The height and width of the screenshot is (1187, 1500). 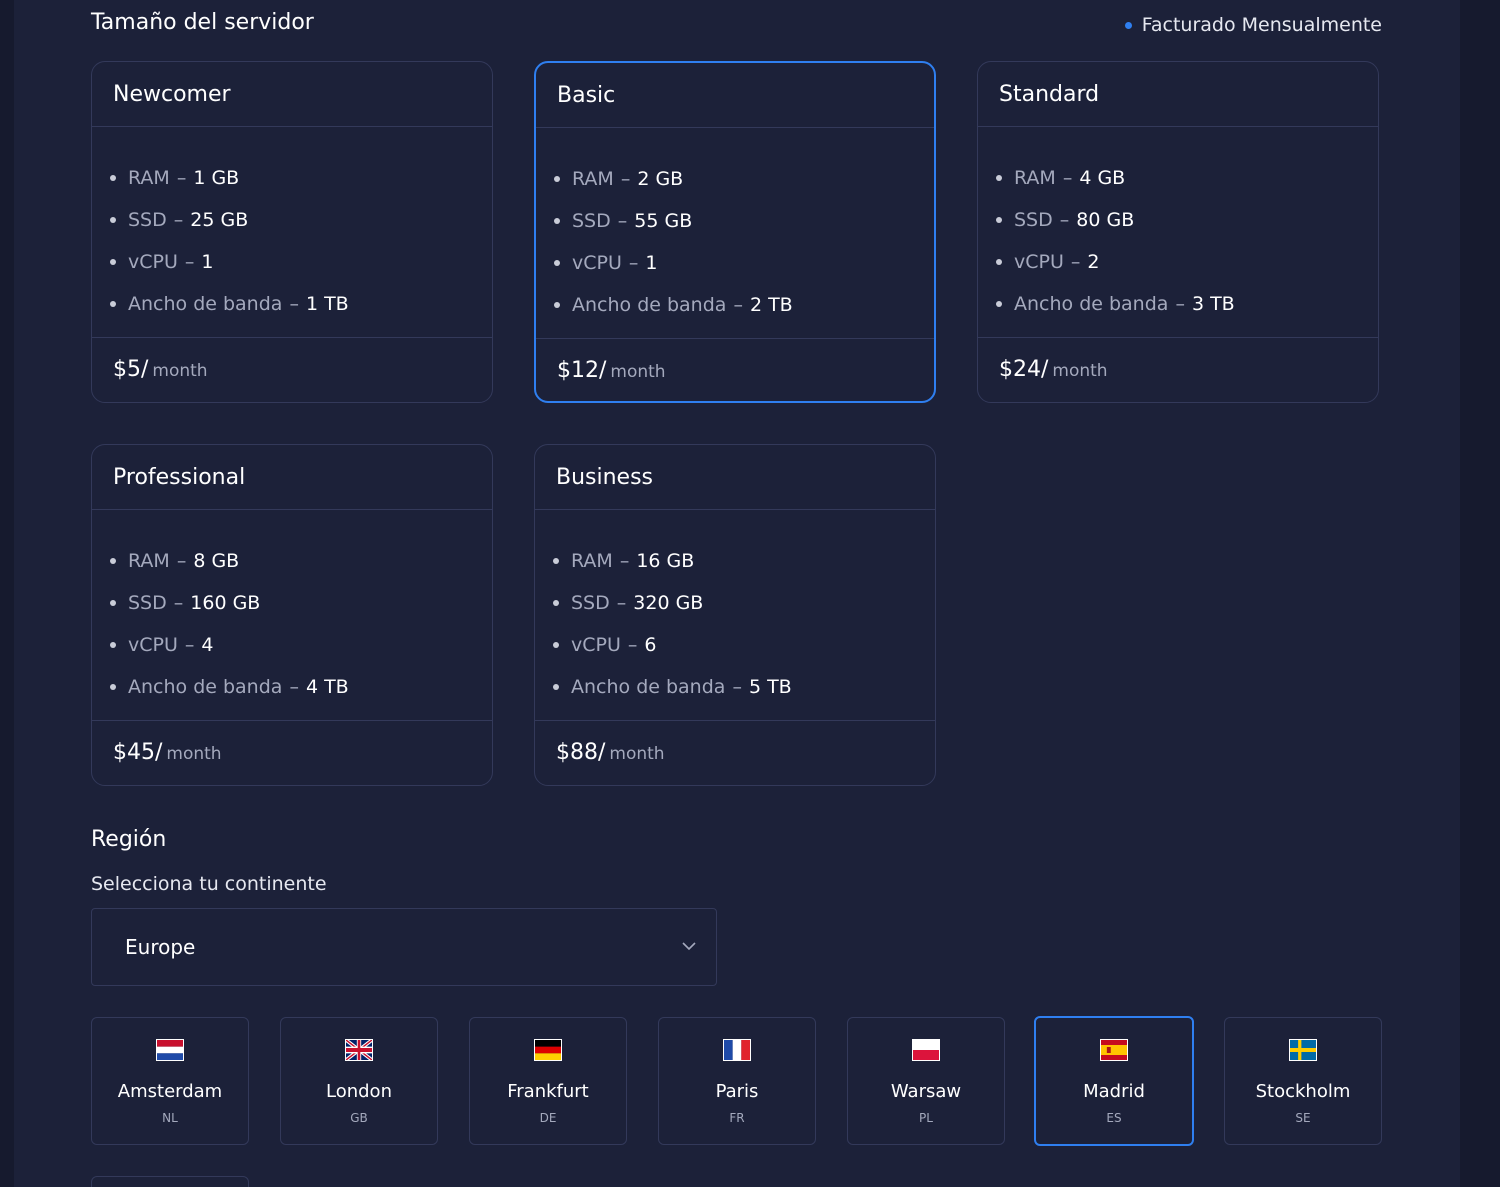 I want to click on location-card-paris: Paris FR, so click(x=737, y=1081).